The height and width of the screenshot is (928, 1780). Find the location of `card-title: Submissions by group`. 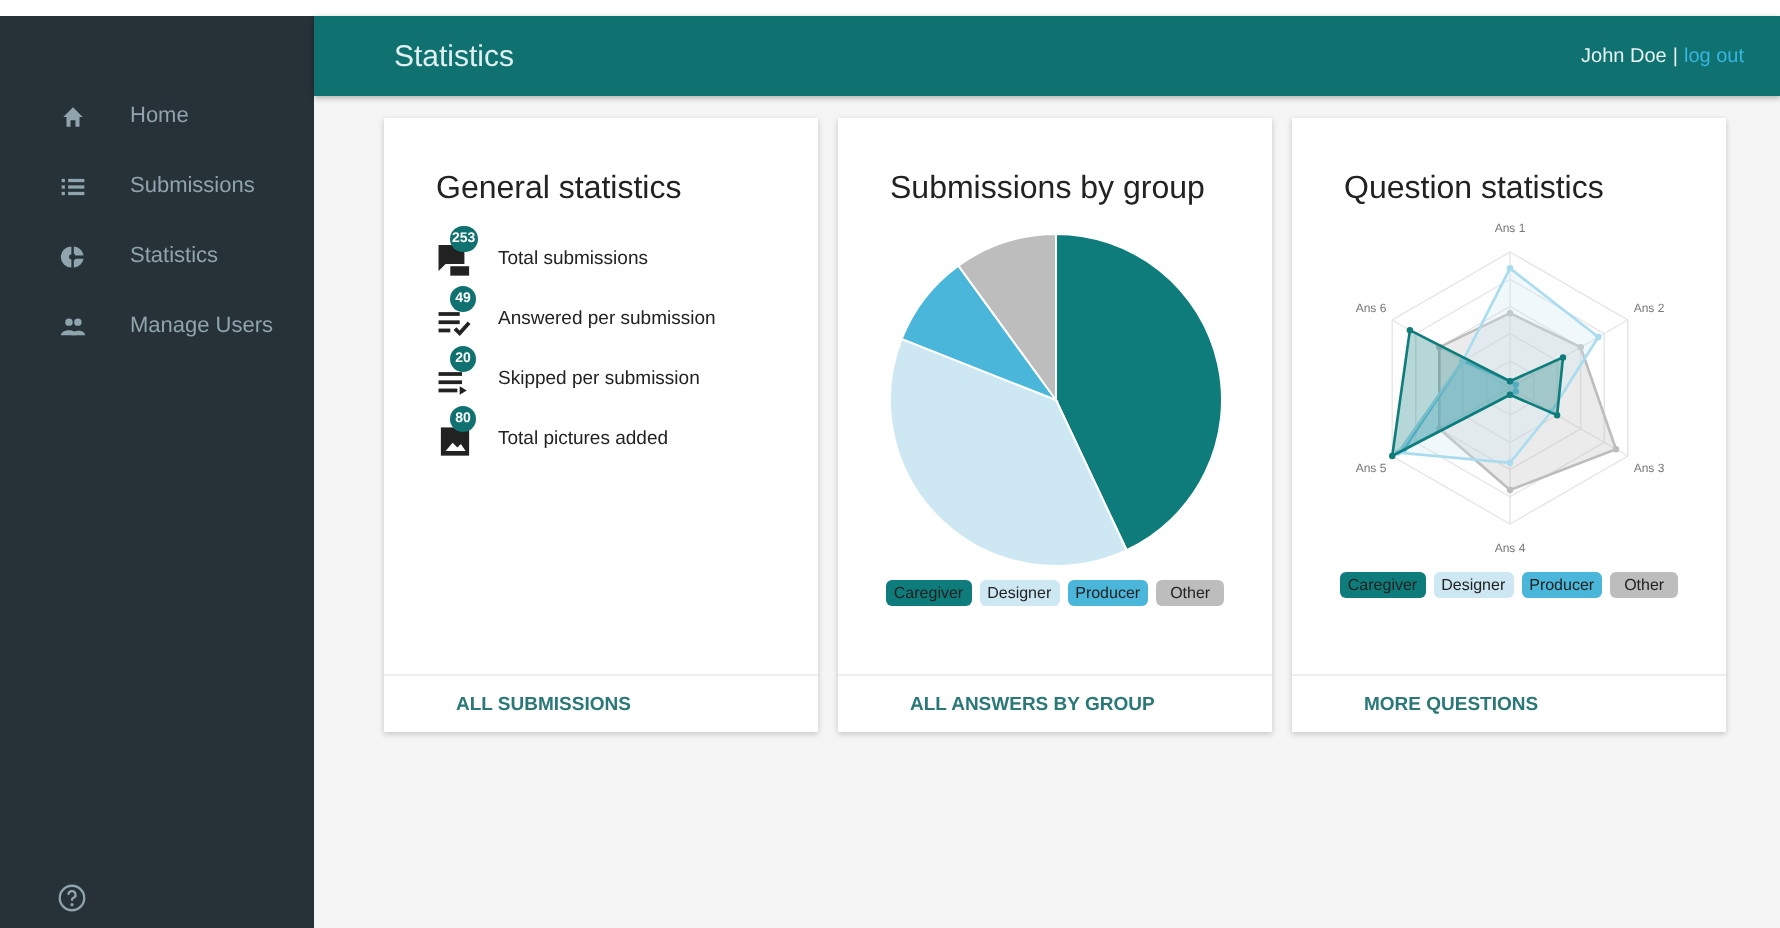

card-title: Submissions by group is located at coordinates (1047, 190).